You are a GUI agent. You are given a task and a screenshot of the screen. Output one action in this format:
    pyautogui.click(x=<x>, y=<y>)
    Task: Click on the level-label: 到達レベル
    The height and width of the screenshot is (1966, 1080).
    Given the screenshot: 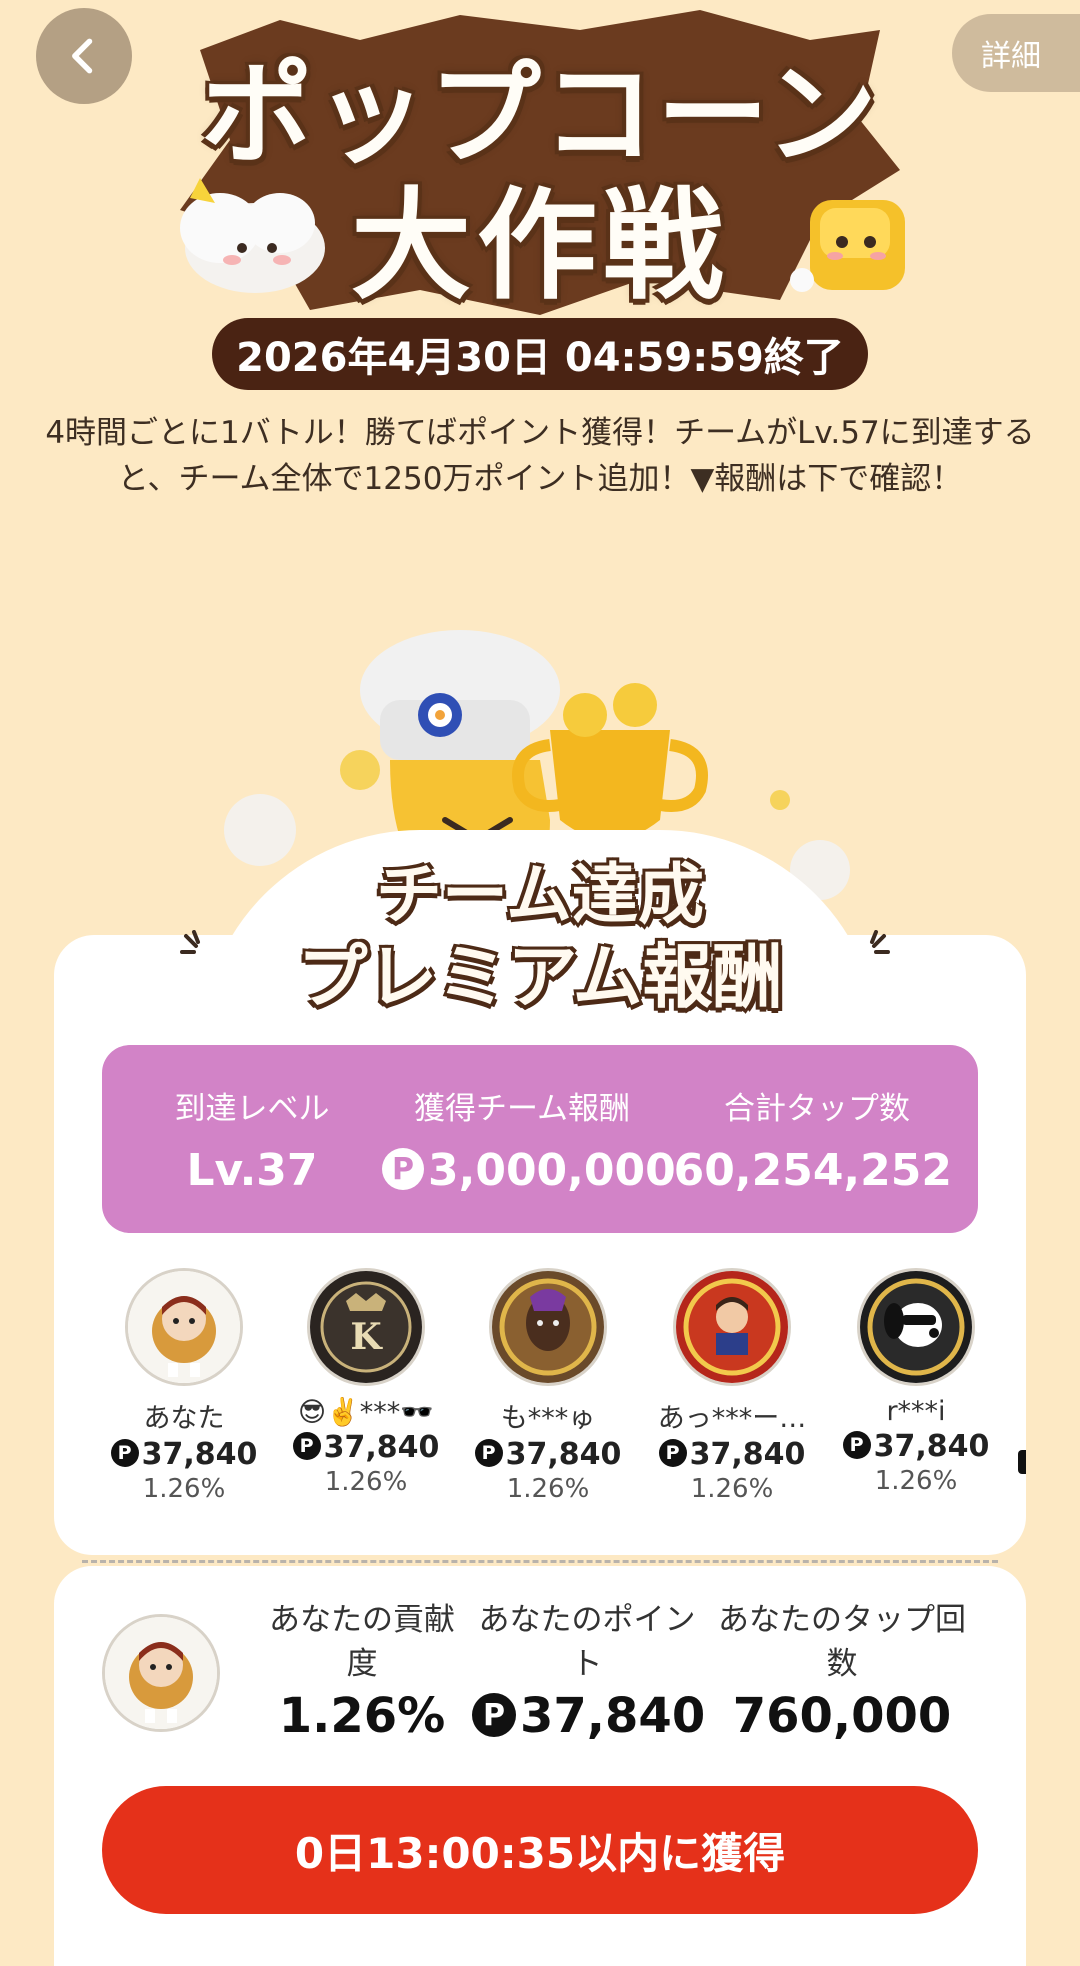 What is the action you would take?
    pyautogui.click(x=252, y=1109)
    